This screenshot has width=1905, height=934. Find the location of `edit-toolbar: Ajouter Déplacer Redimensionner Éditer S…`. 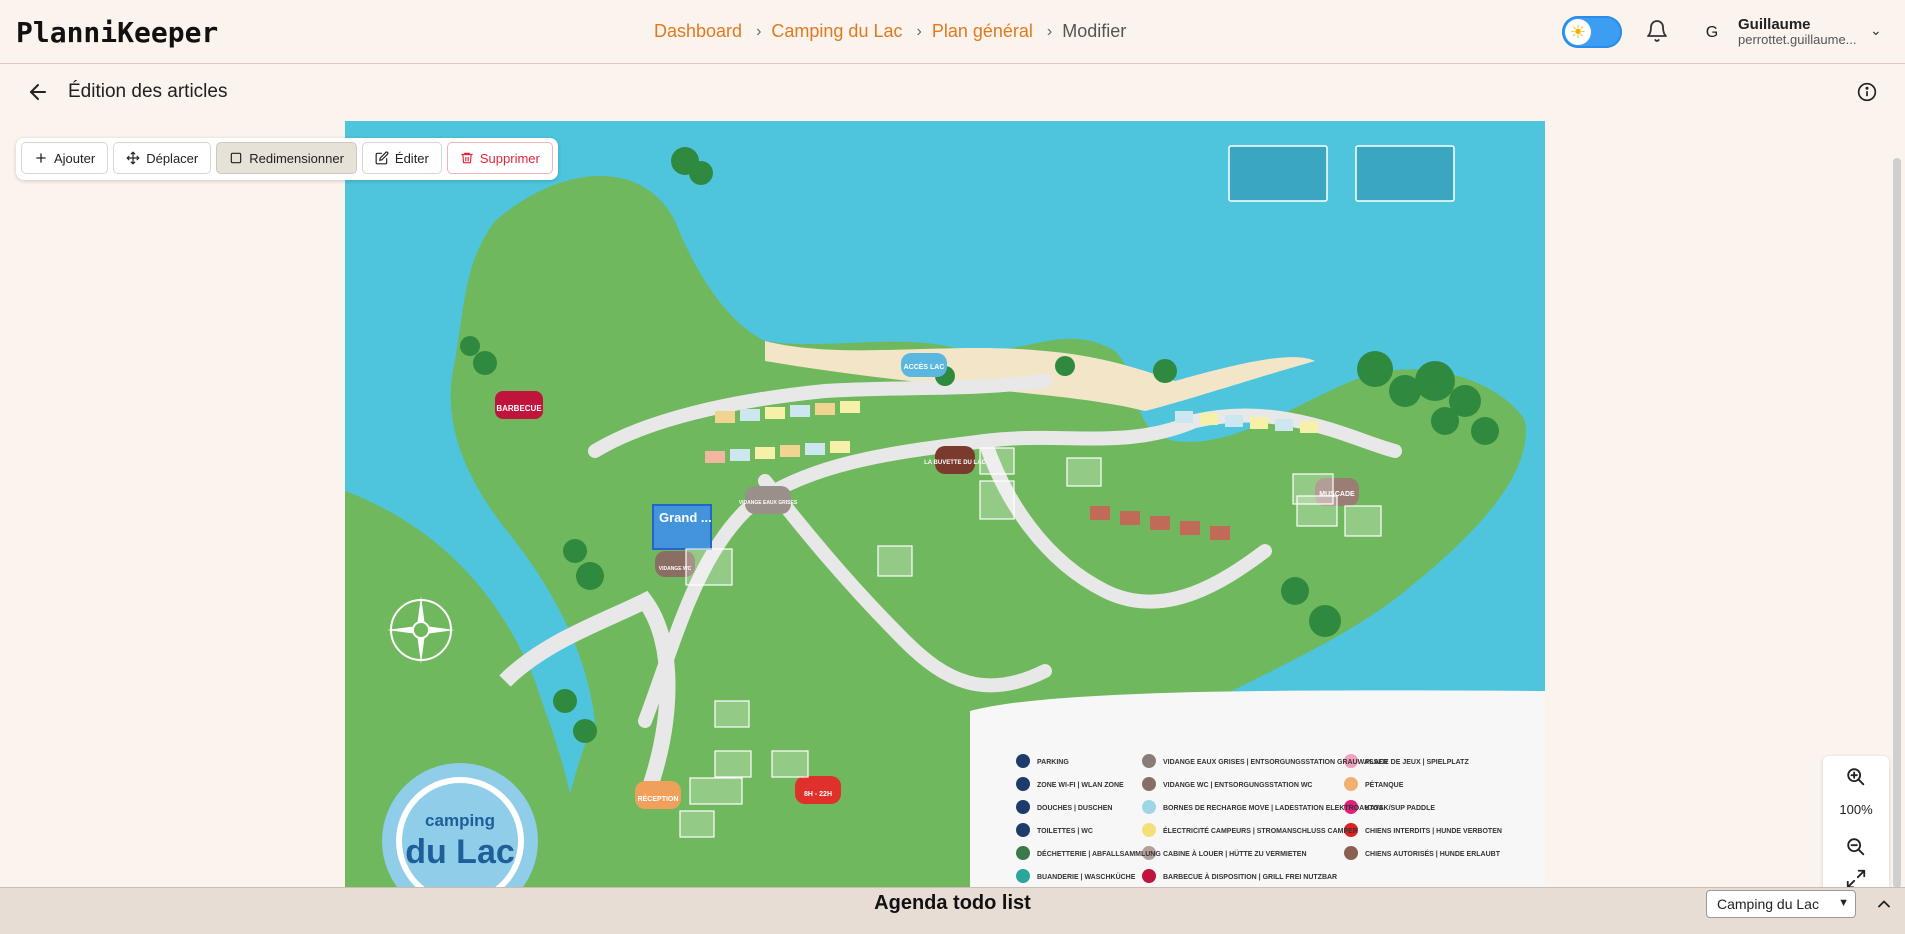

edit-toolbar: Ajouter Déplacer Redimensionner Éditer S… is located at coordinates (287, 159).